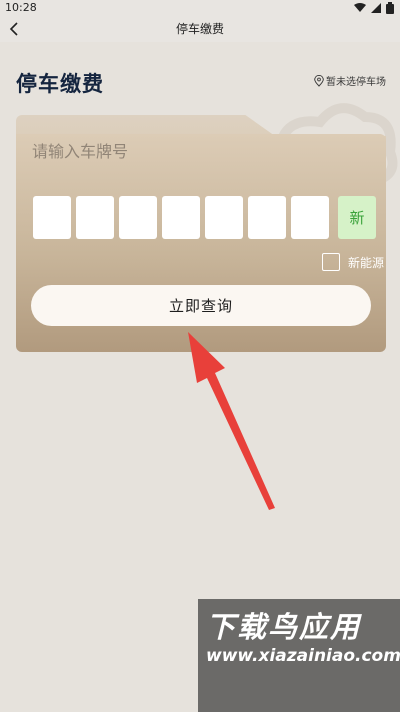 This screenshot has height=712, width=400. I want to click on battery-icon, so click(390, 8).